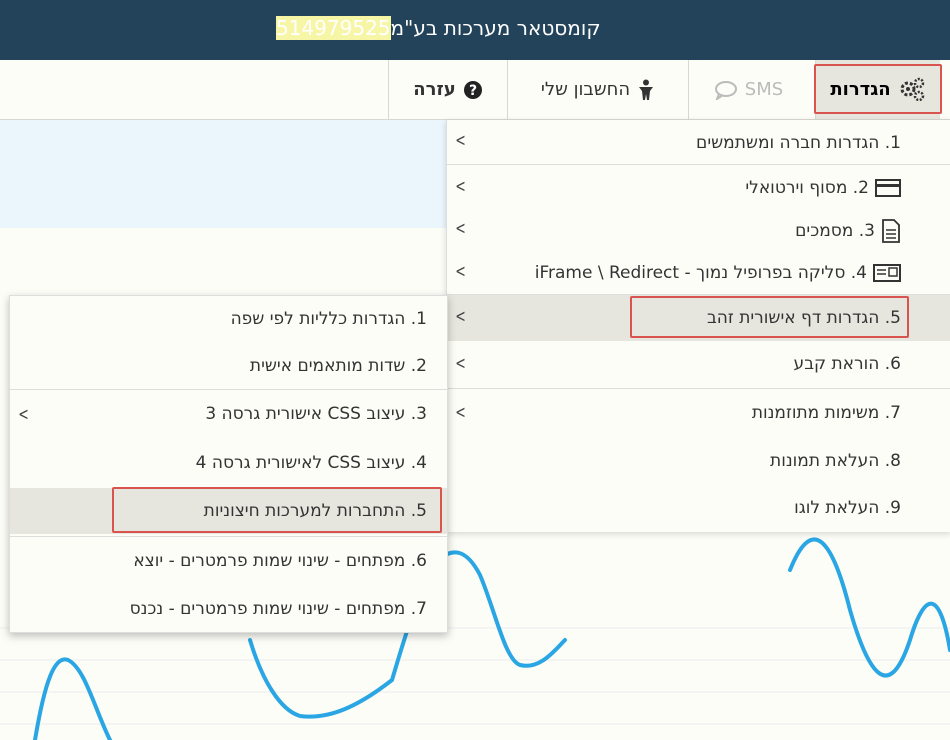 Image resolution: width=950 pixels, height=740 pixels. What do you see at coordinates (228, 366) in the screenshot?
I see `submenu-item-custom-fields: 2. שדות מותאמים אישית` at bounding box center [228, 366].